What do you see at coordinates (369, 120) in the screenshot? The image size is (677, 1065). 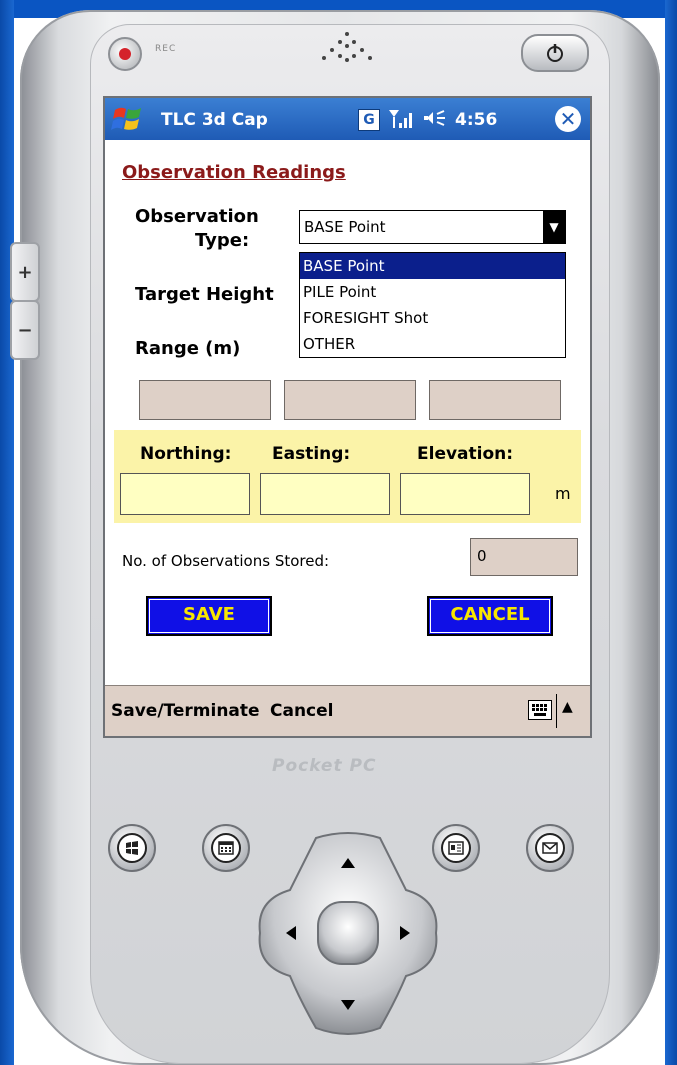 I see `gprs-icon: G` at bounding box center [369, 120].